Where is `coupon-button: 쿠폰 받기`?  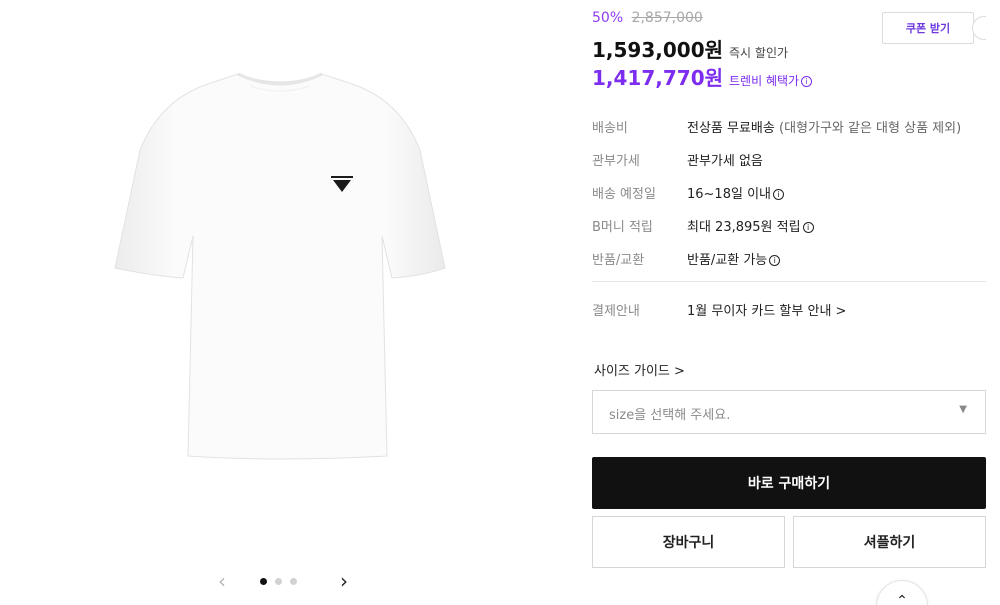 coupon-button: 쿠폰 받기 is located at coordinates (928, 28).